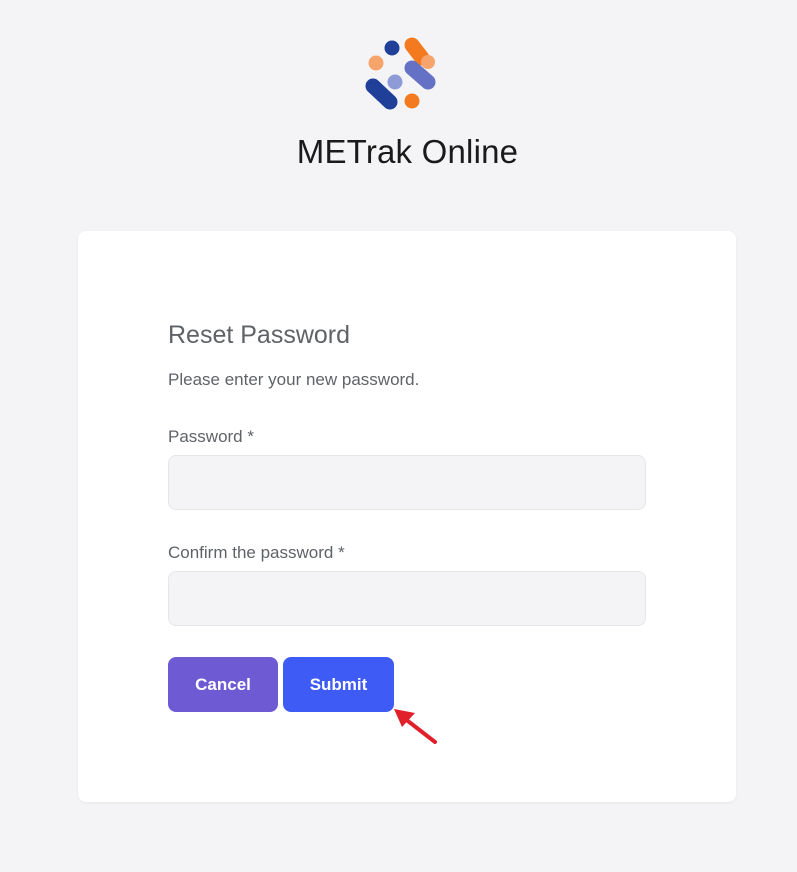  I want to click on submit-button: Submit, so click(338, 684).